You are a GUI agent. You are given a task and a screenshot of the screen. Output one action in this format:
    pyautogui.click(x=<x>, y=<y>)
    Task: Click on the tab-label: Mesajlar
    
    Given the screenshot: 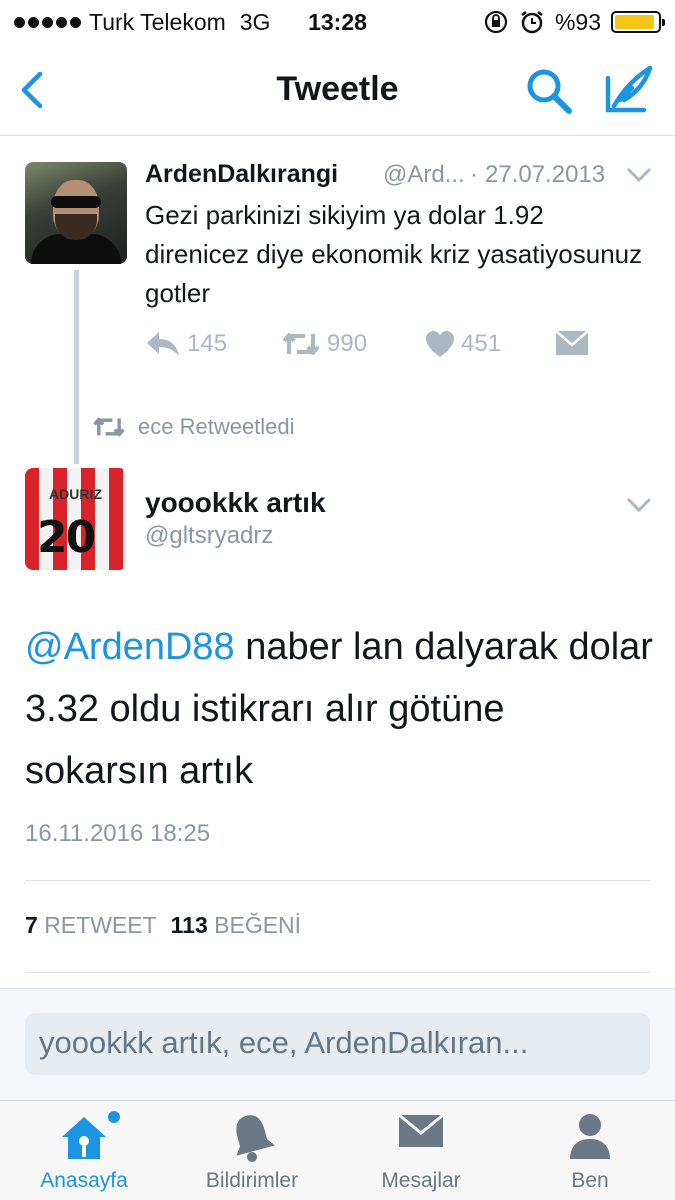 What is the action you would take?
    pyautogui.click(x=421, y=1180)
    